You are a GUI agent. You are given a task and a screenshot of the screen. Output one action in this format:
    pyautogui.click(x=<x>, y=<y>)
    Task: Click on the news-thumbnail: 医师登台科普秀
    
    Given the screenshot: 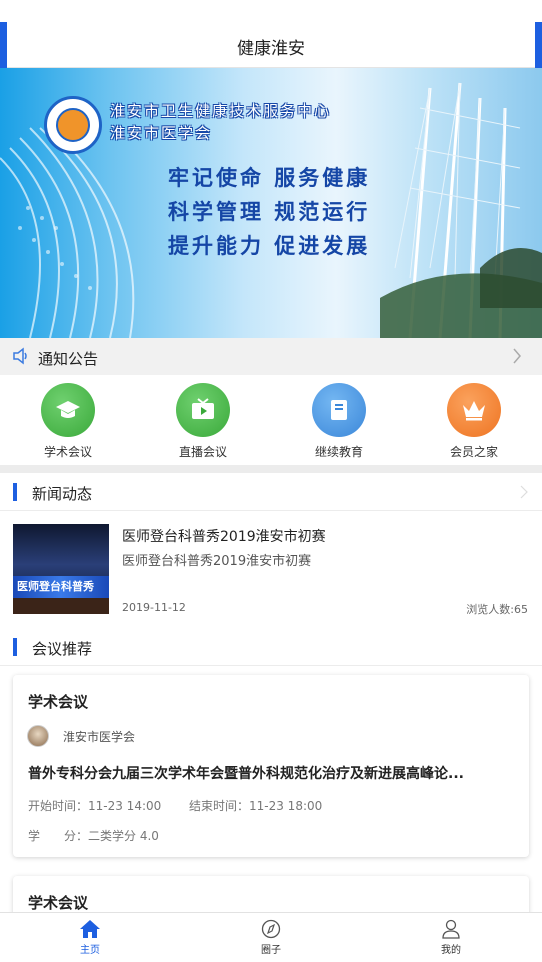 What is the action you would take?
    pyautogui.click(x=61, y=569)
    